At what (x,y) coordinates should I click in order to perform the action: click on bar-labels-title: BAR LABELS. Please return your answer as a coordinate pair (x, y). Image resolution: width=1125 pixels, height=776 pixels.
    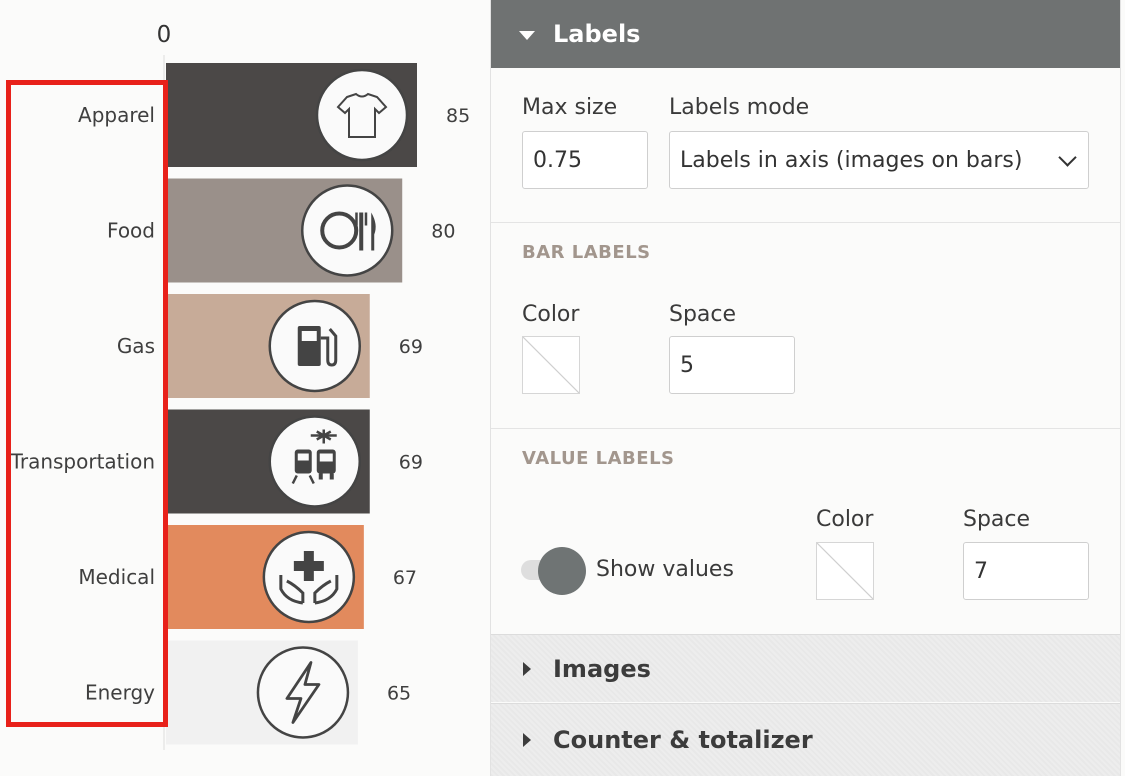
    Looking at the image, I should click on (586, 252).